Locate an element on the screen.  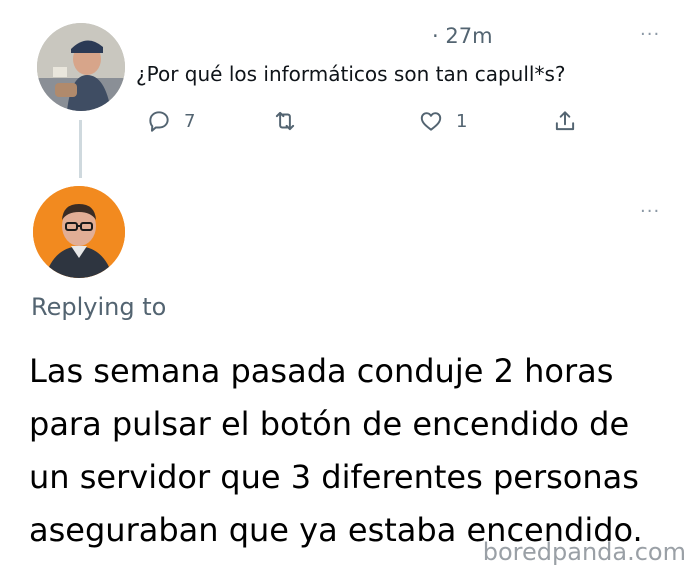
share-icon is located at coordinates (565, 121).